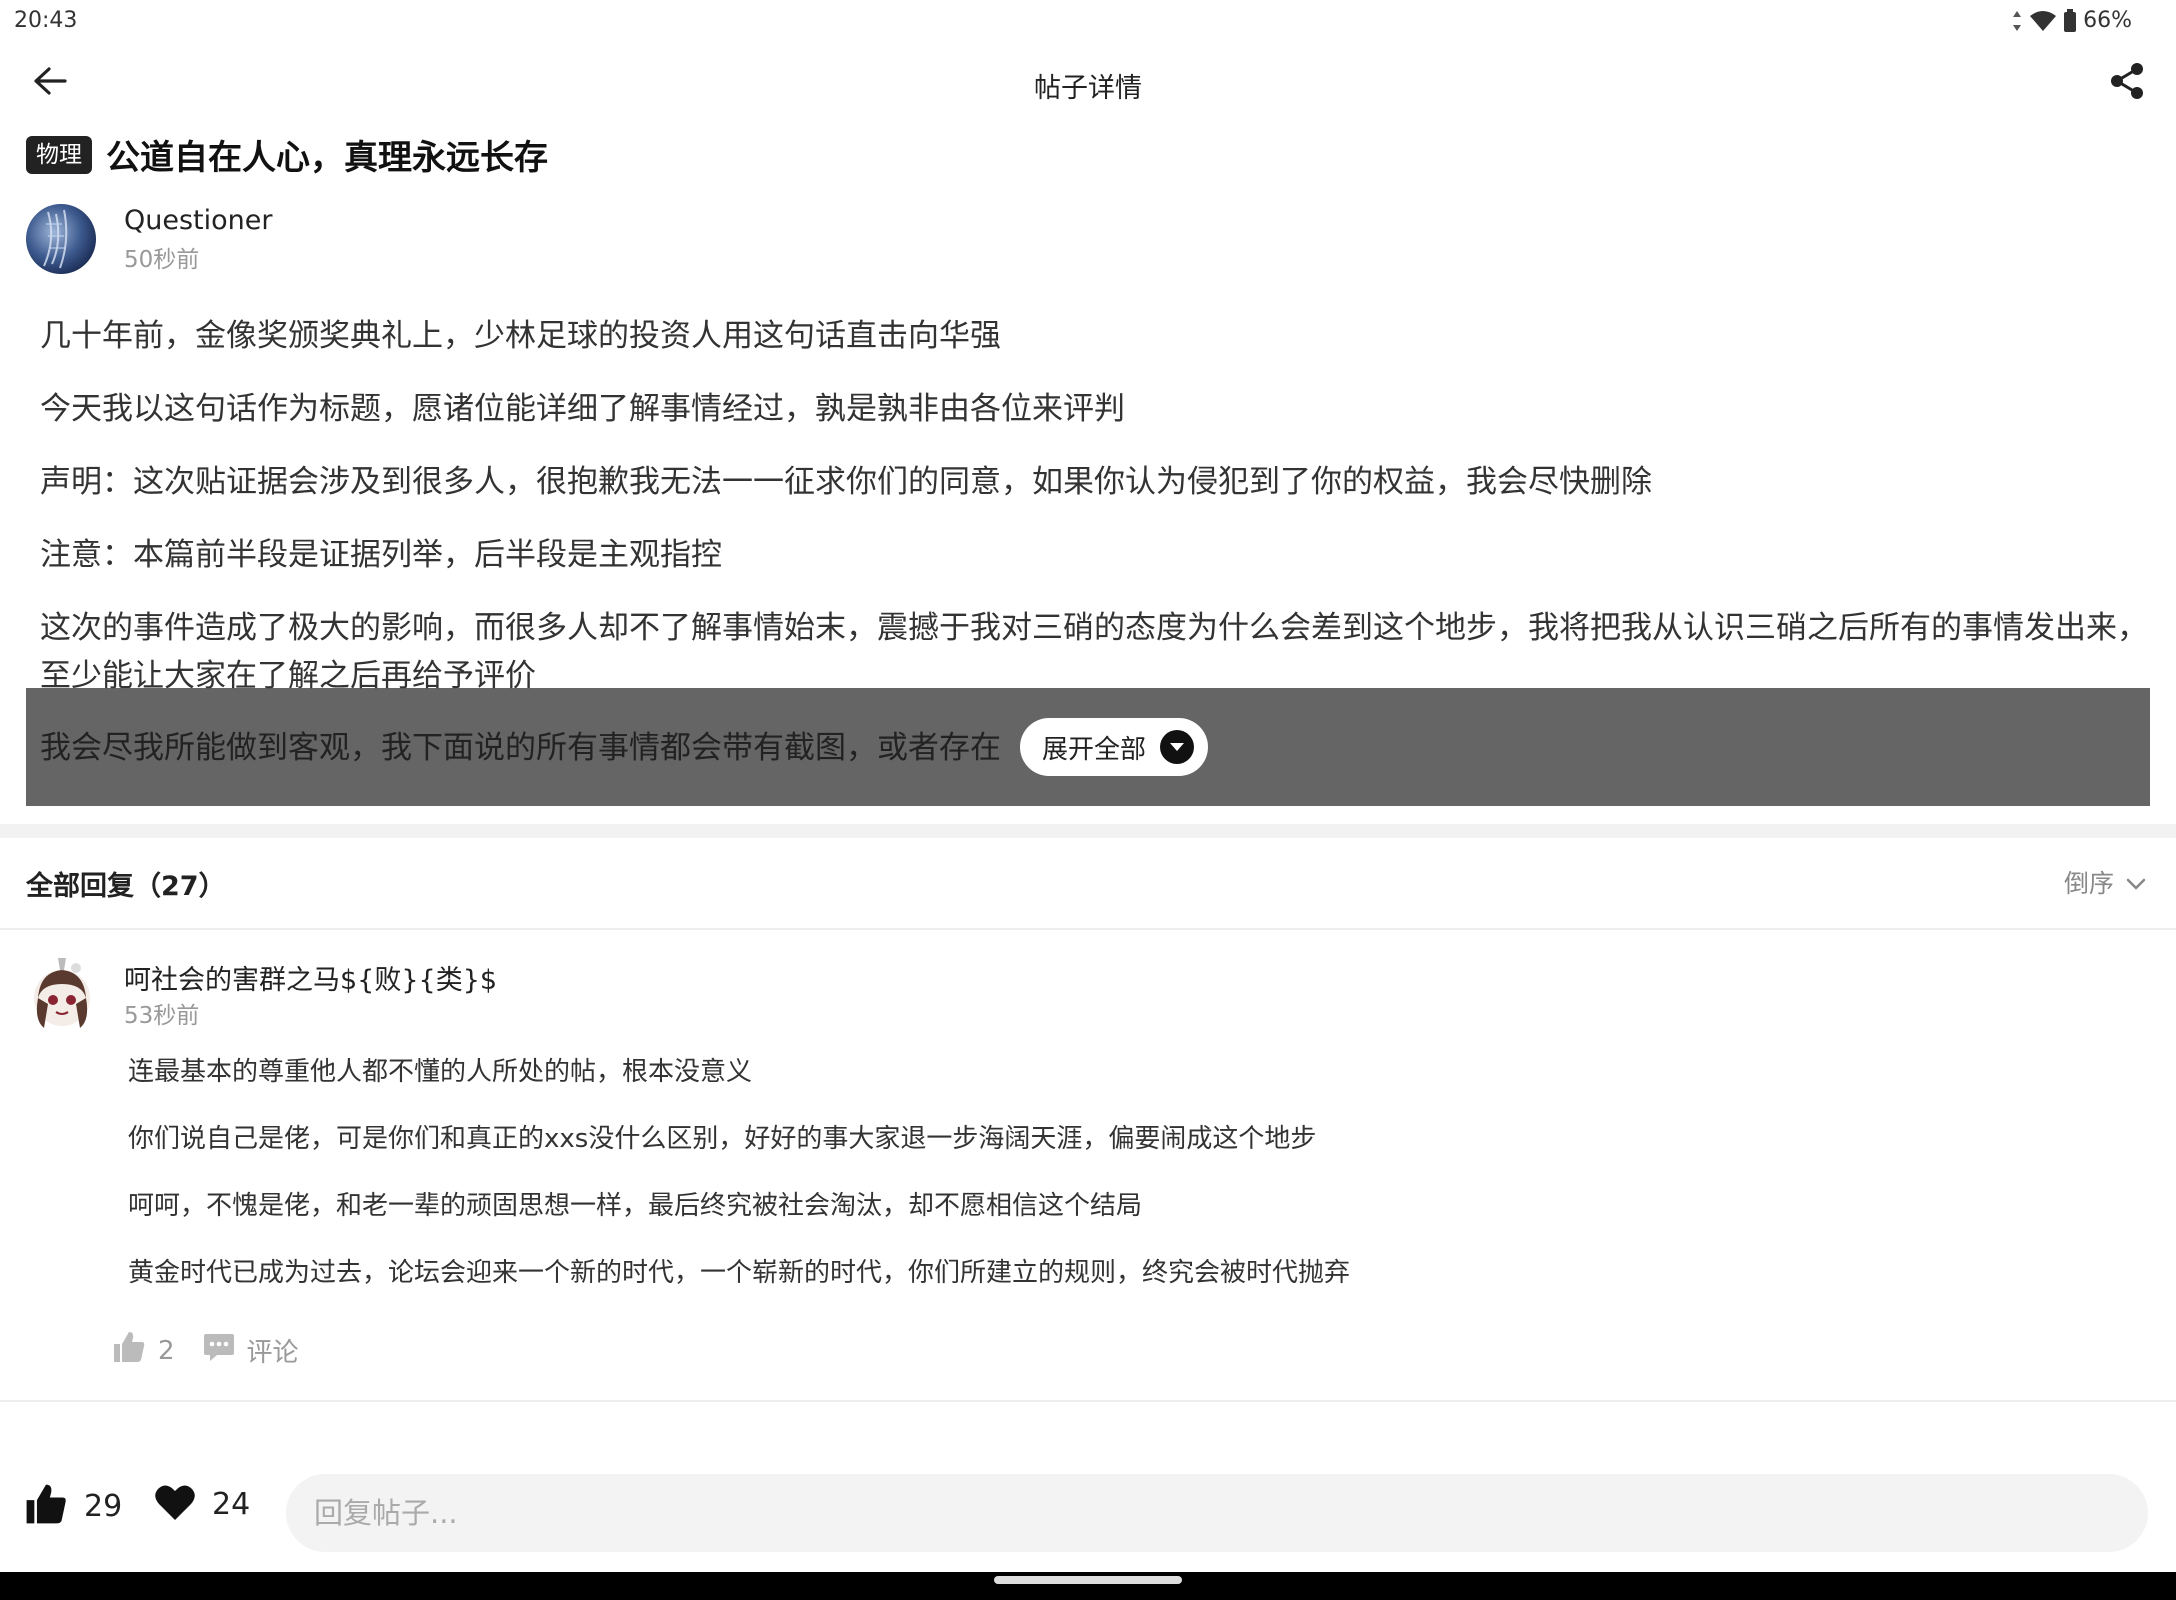 The height and width of the screenshot is (1600, 2176). Describe the element at coordinates (126, 886) in the screenshot. I see `replies-count-title: 全部回复（27）` at that location.